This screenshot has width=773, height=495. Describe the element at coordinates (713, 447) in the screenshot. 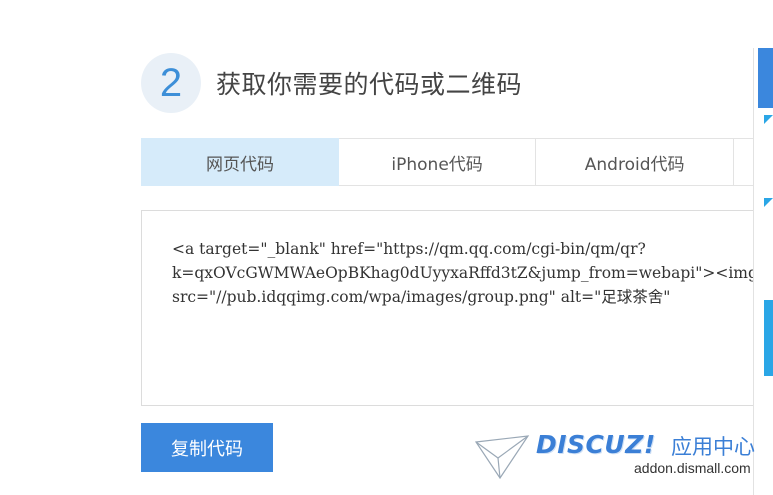

I see `app-center-label: 应用中心` at that location.